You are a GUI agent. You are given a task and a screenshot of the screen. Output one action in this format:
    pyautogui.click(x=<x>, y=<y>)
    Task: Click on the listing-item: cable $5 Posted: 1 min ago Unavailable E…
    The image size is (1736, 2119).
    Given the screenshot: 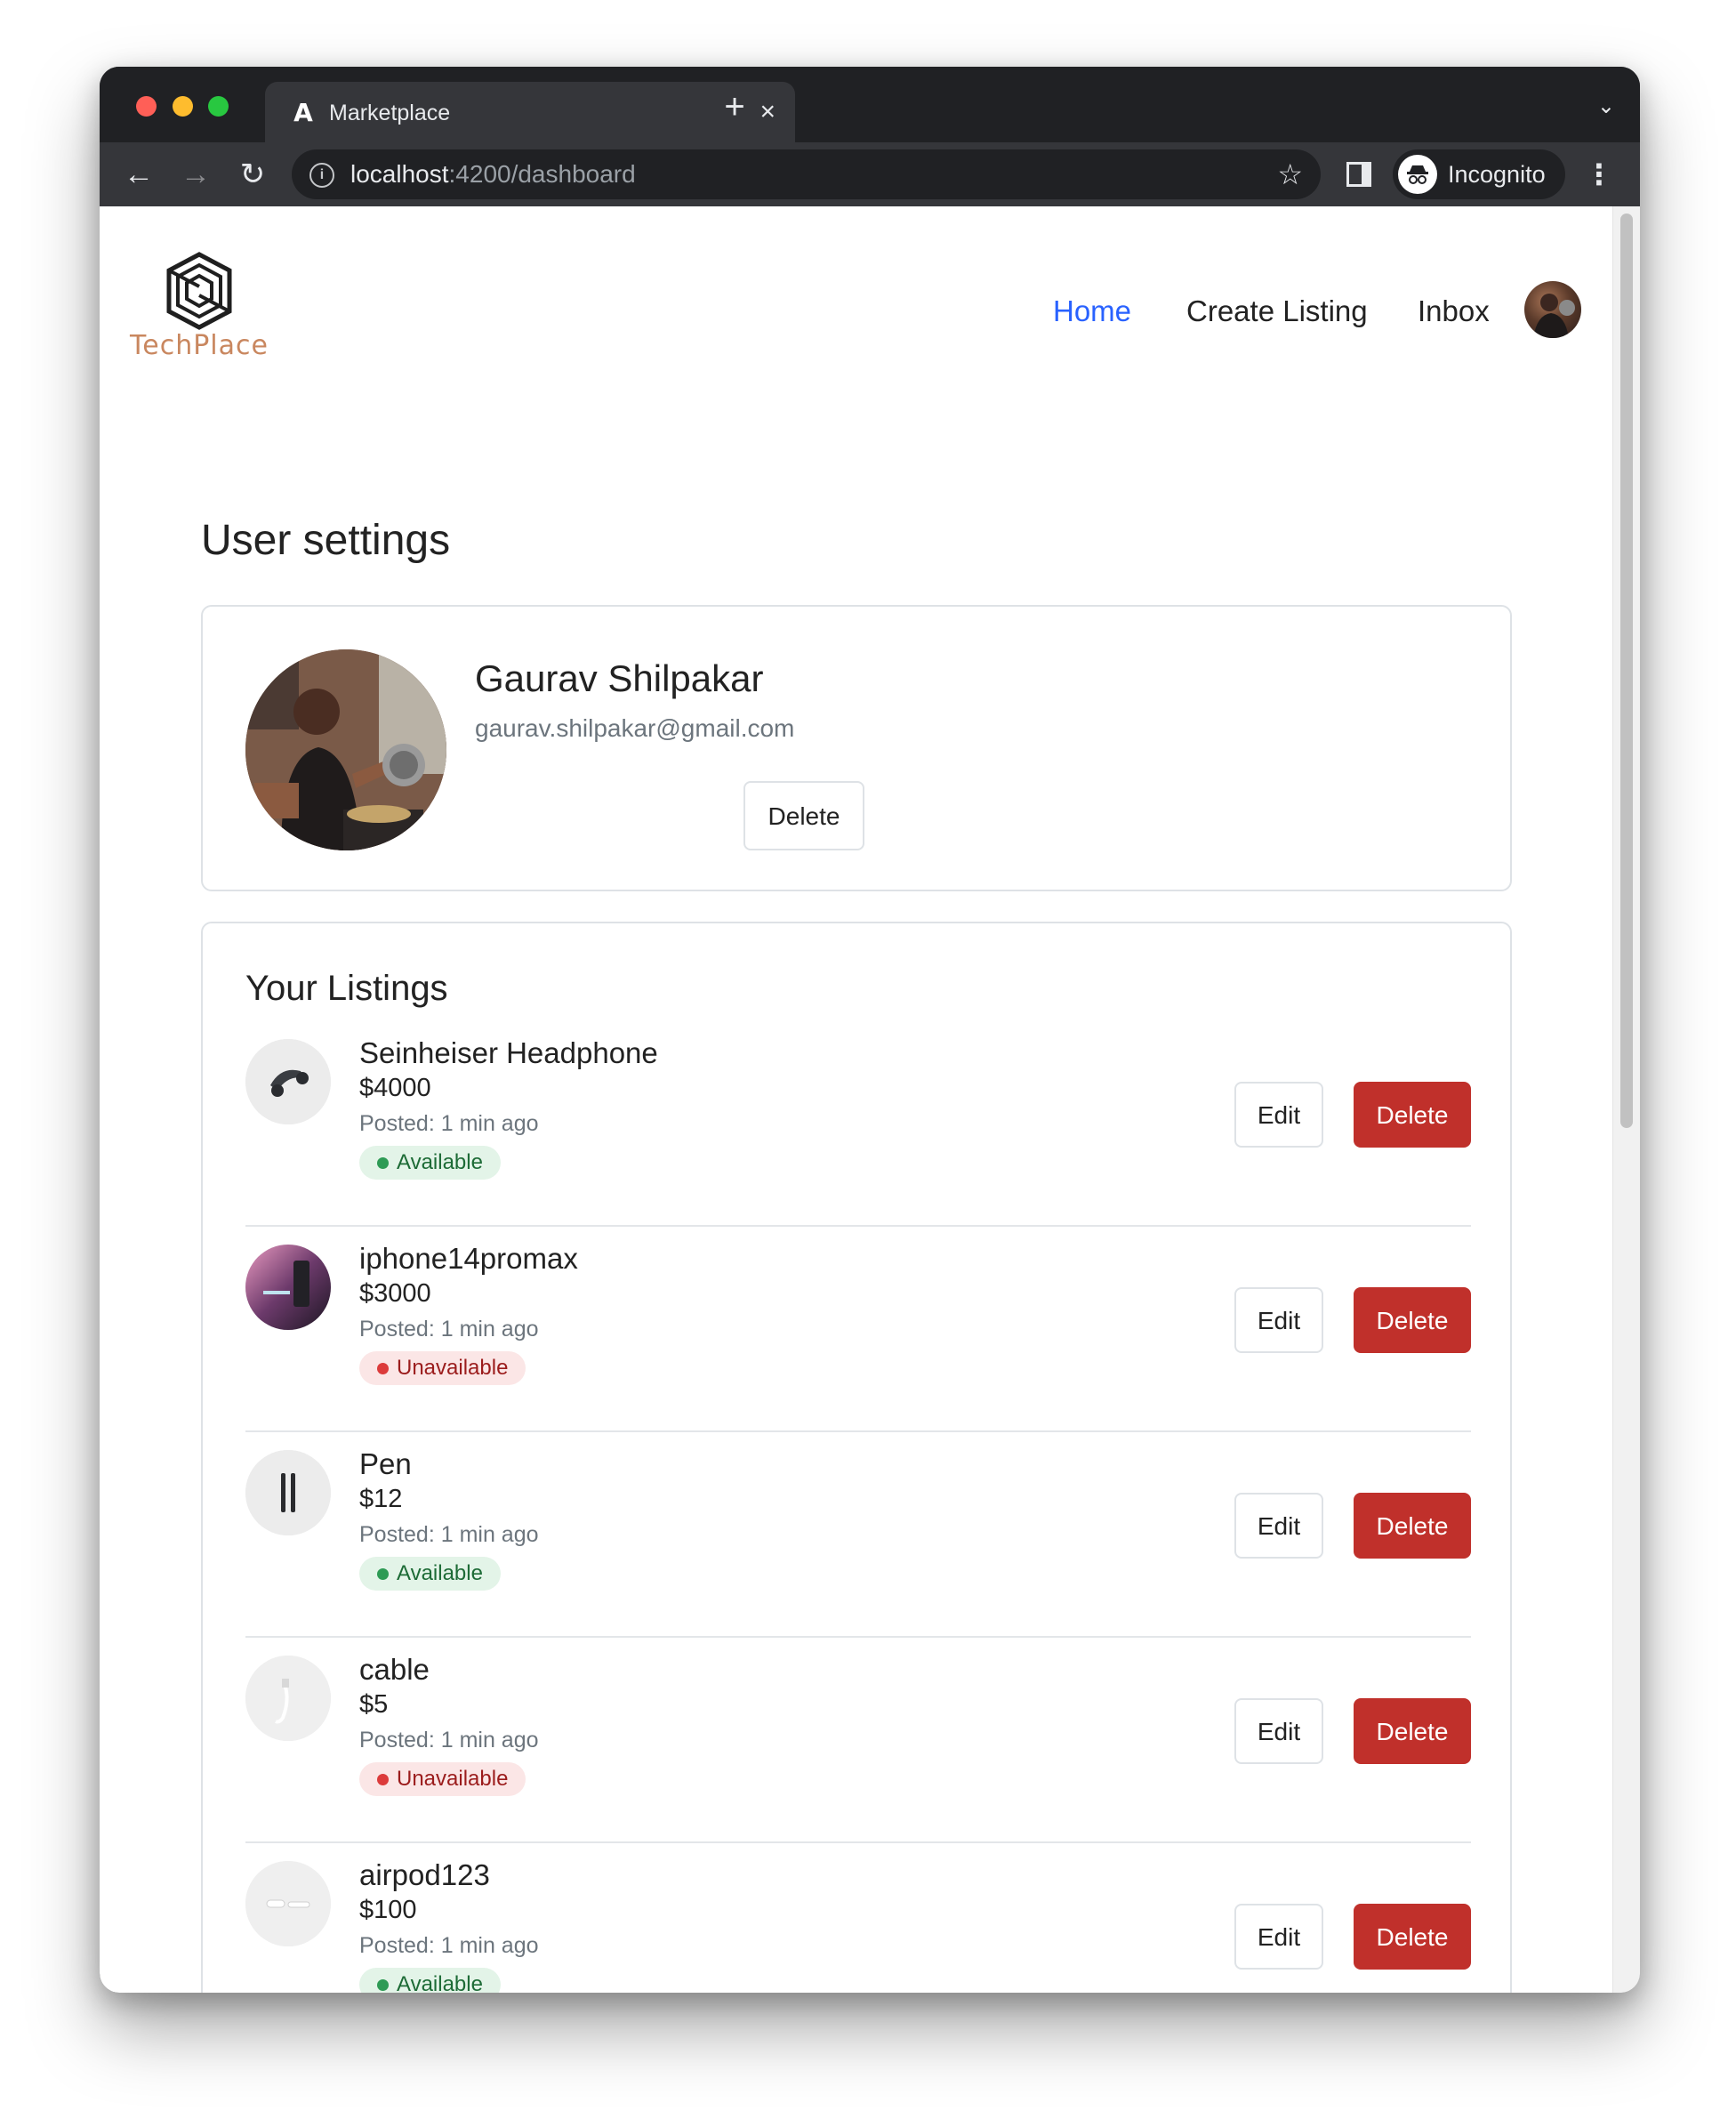 What is the action you would take?
    pyautogui.click(x=858, y=1740)
    